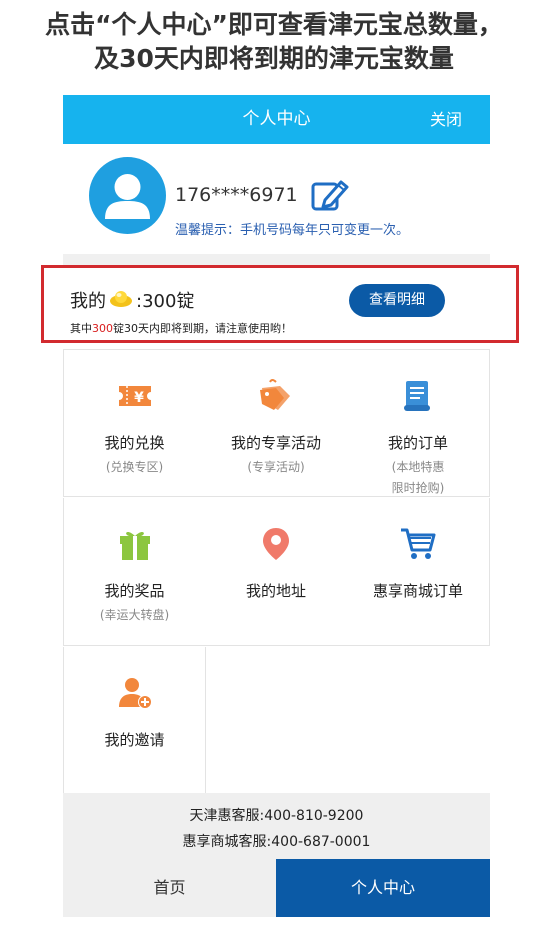 This screenshot has width=548, height=933. I want to click on page-title: 个人中心, so click(276, 119).